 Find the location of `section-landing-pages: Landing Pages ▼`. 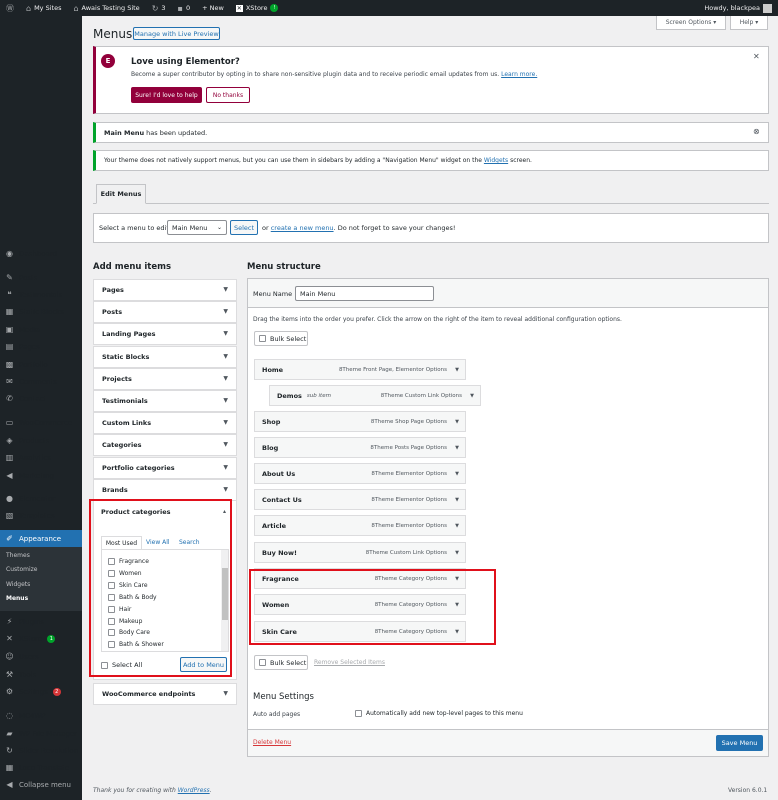

section-landing-pages: Landing Pages ▼ is located at coordinates (165, 334).